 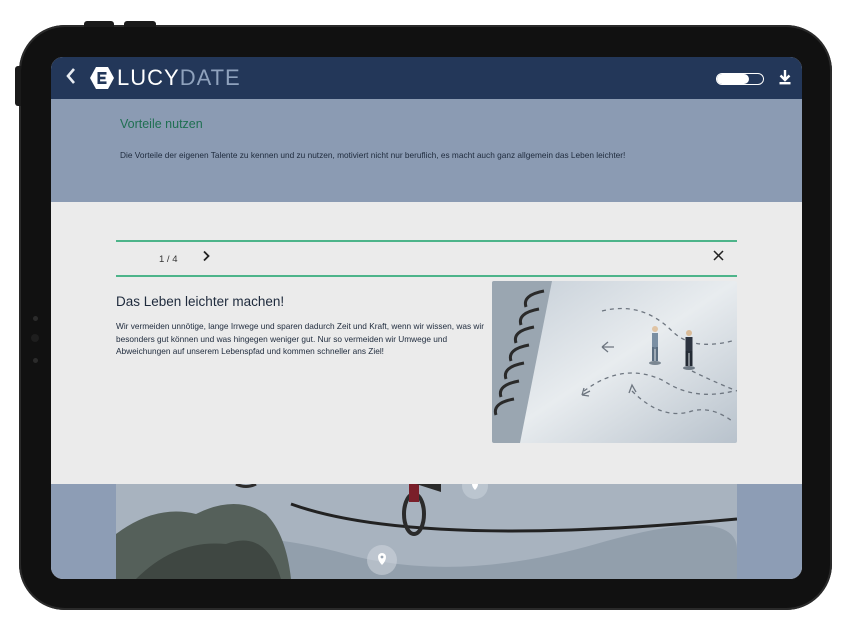 What do you see at coordinates (426, 531) in the screenshot?
I see `background-image` at bounding box center [426, 531].